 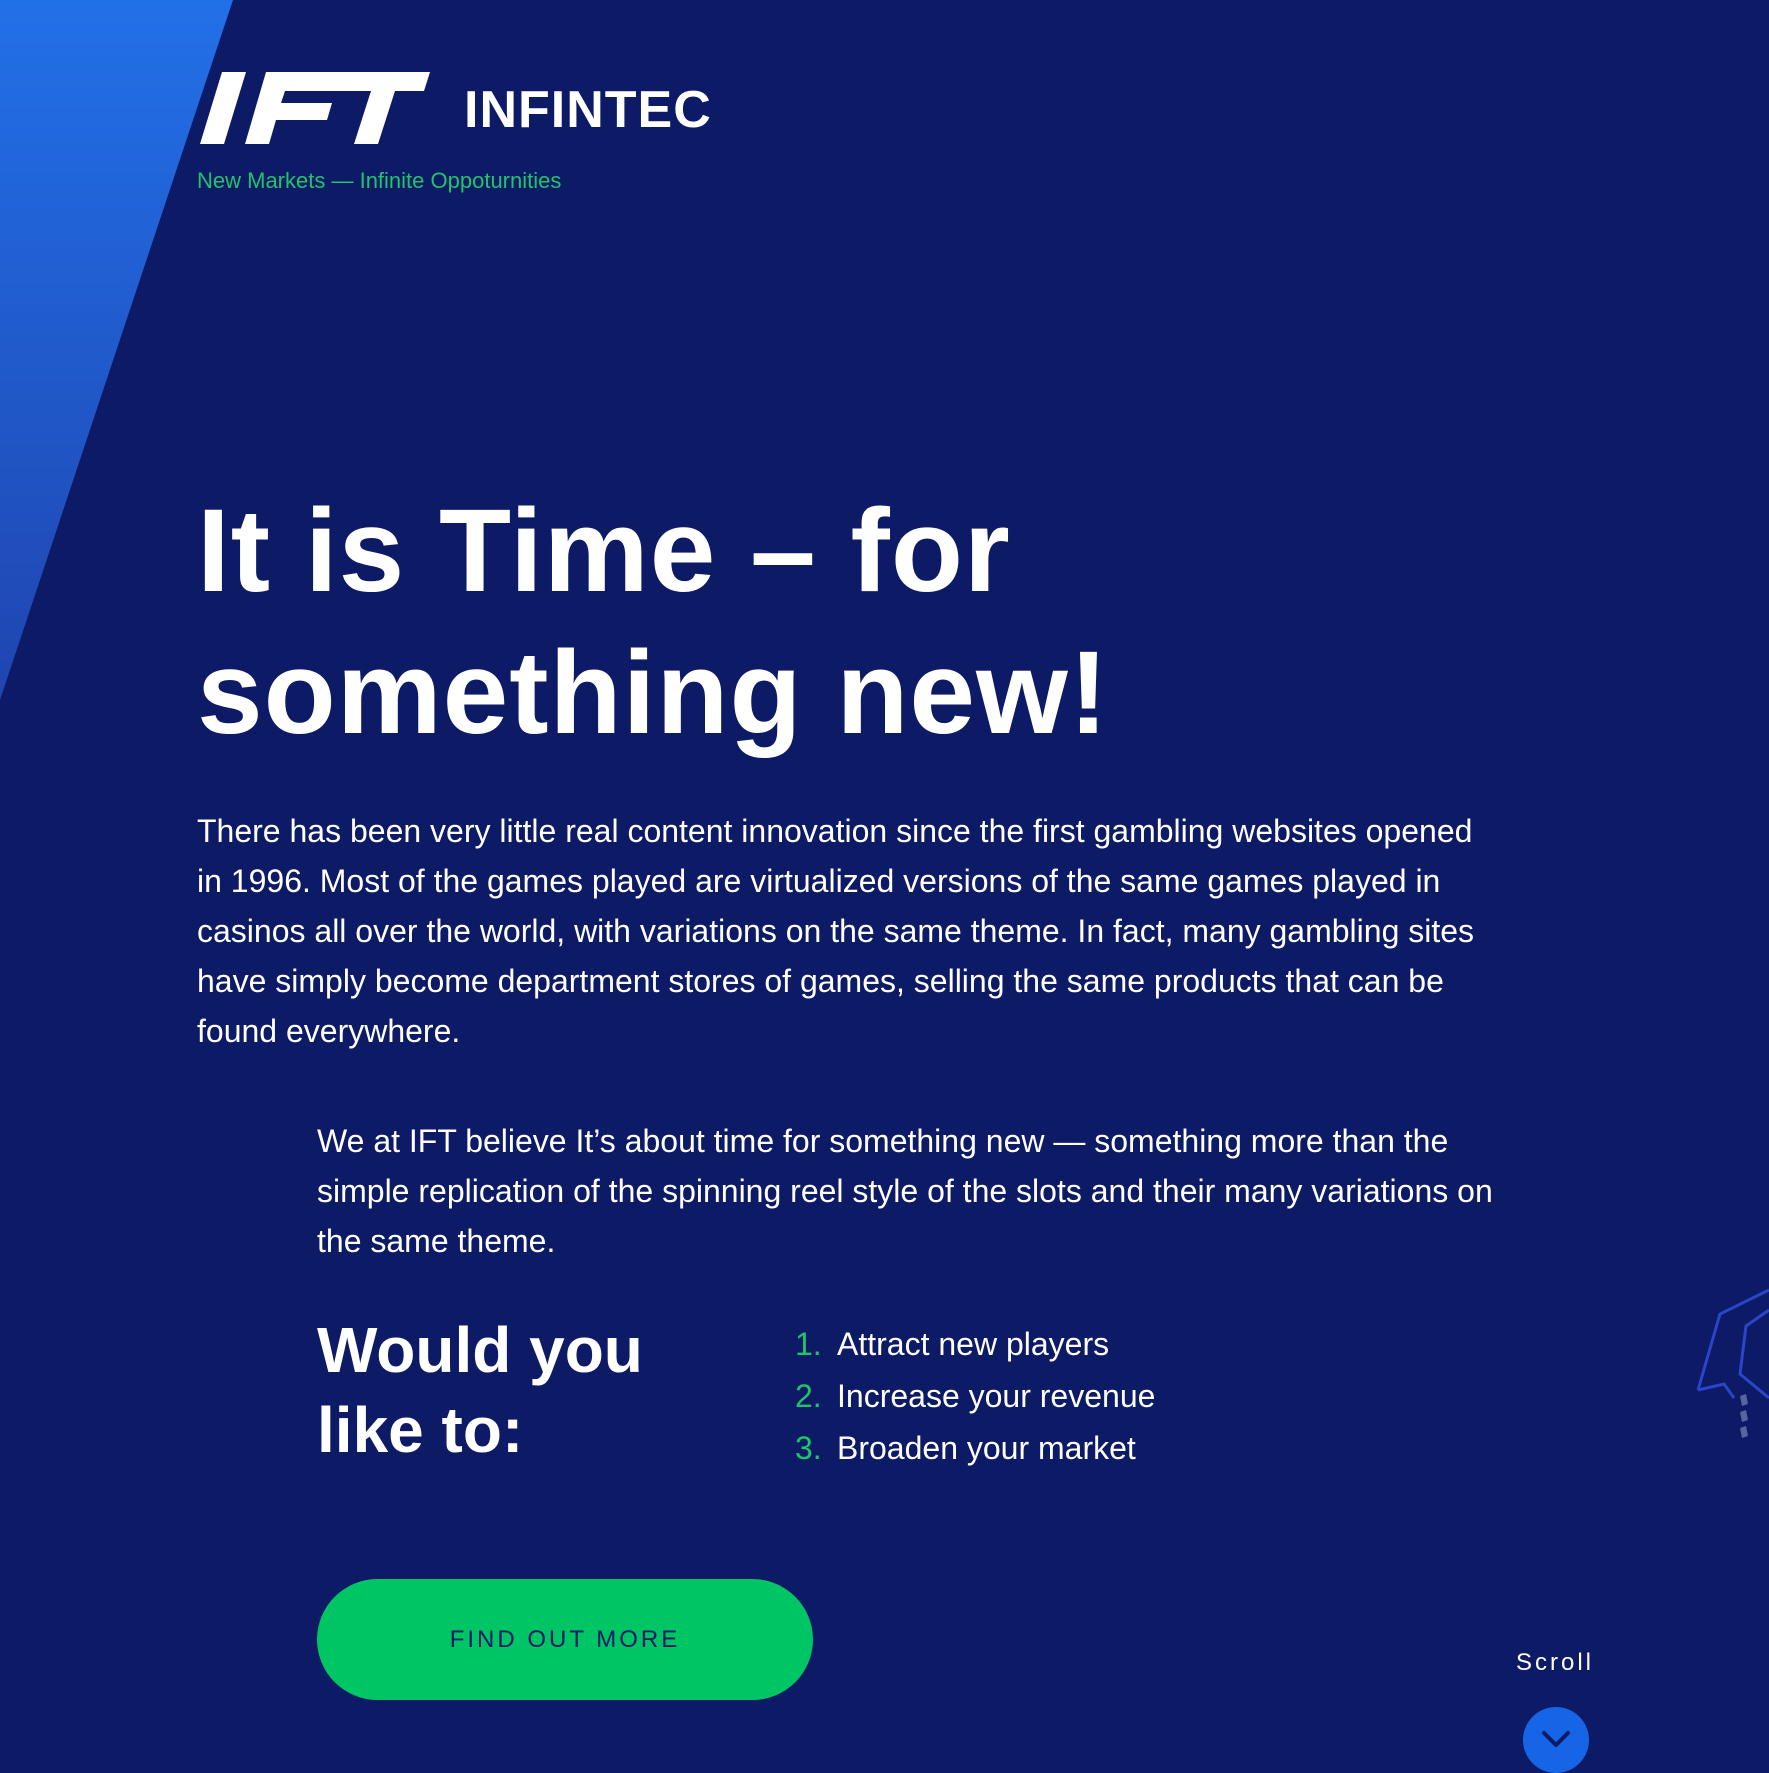 I want to click on scroll-label: Scroll, so click(x=1554, y=1662).